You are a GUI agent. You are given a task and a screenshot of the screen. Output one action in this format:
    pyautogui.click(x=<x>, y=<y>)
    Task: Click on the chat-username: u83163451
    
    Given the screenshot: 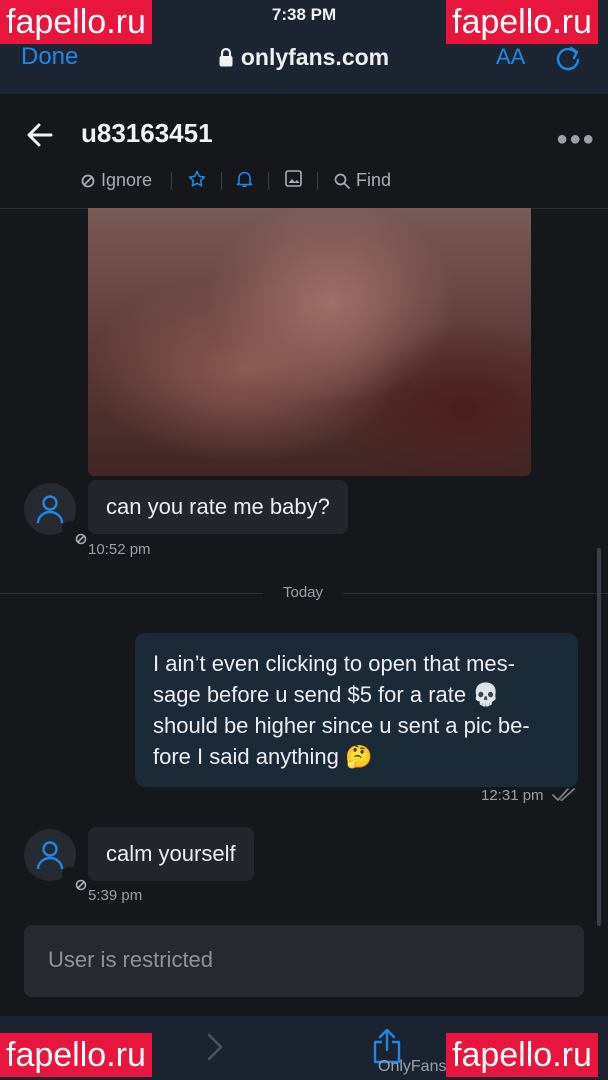 What is the action you would take?
    pyautogui.click(x=147, y=133)
    